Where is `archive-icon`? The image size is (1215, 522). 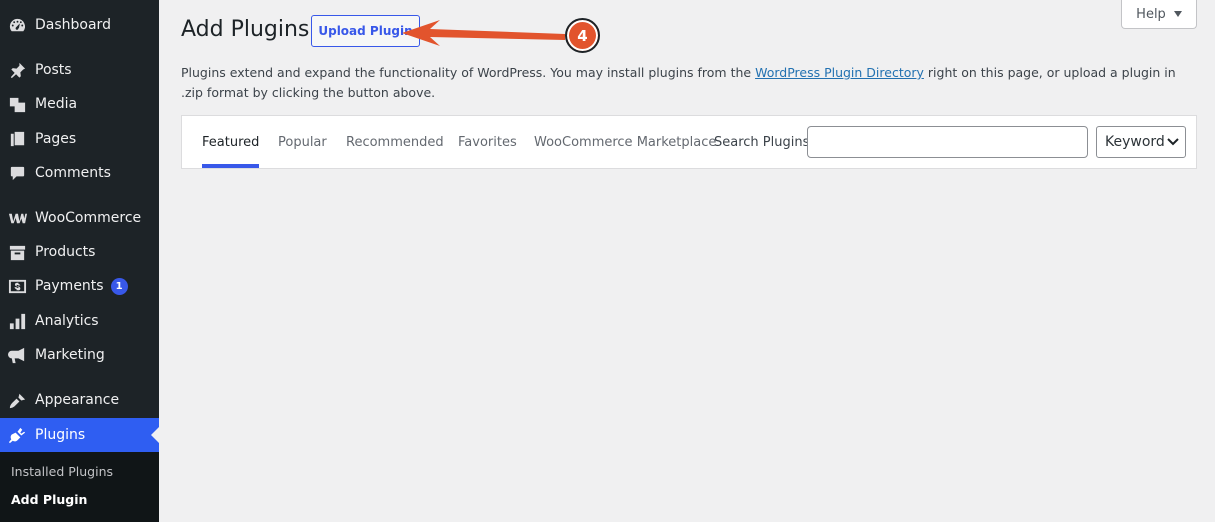 archive-icon is located at coordinates (17, 252).